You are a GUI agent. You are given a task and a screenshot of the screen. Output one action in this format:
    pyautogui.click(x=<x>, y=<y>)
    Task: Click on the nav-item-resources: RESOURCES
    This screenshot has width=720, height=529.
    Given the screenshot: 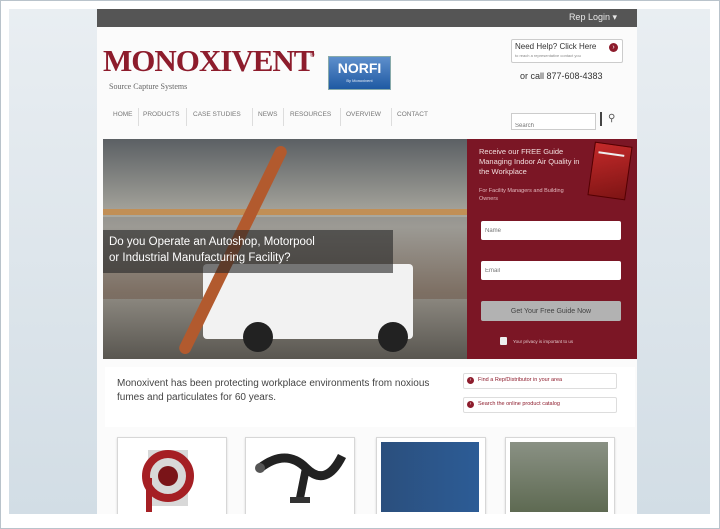 What is the action you would take?
    pyautogui.click(x=310, y=114)
    